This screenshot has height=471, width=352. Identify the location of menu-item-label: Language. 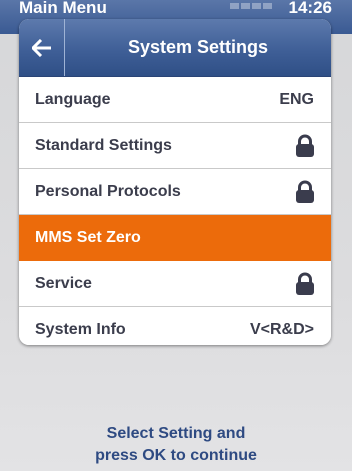
(73, 99).